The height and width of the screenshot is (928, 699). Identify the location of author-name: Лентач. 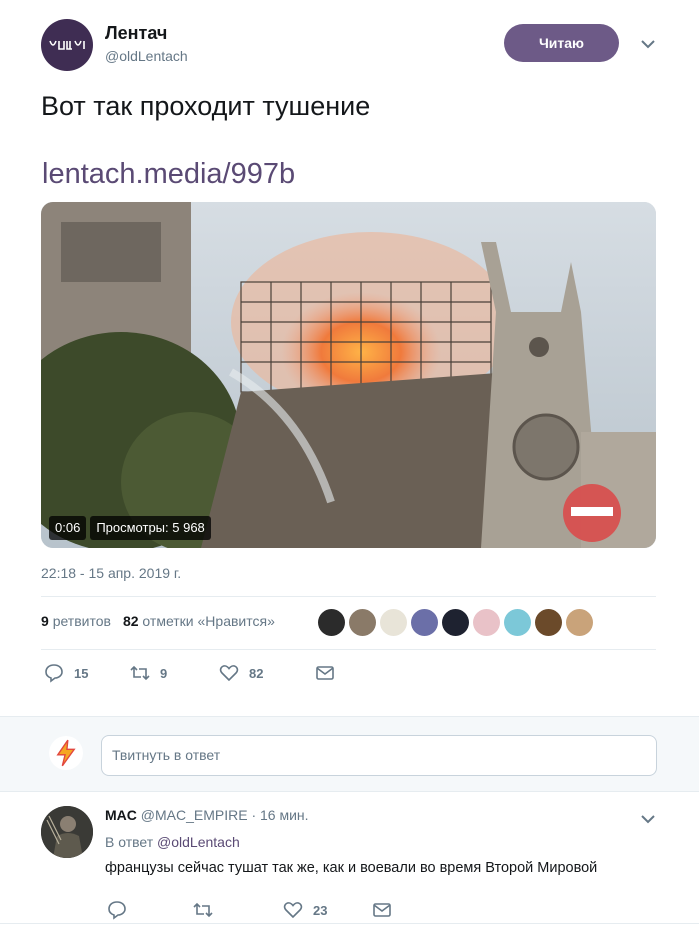
(136, 33).